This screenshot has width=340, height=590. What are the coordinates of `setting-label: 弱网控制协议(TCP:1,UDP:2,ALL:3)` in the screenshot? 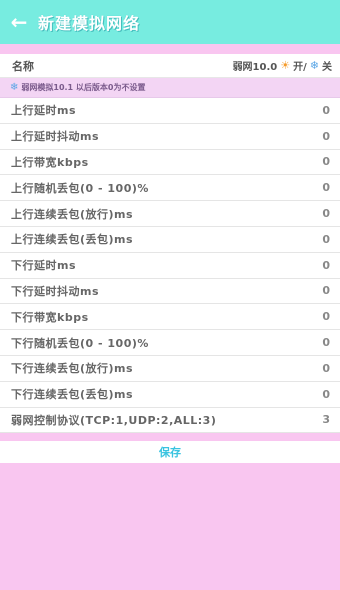 It's located at (114, 420).